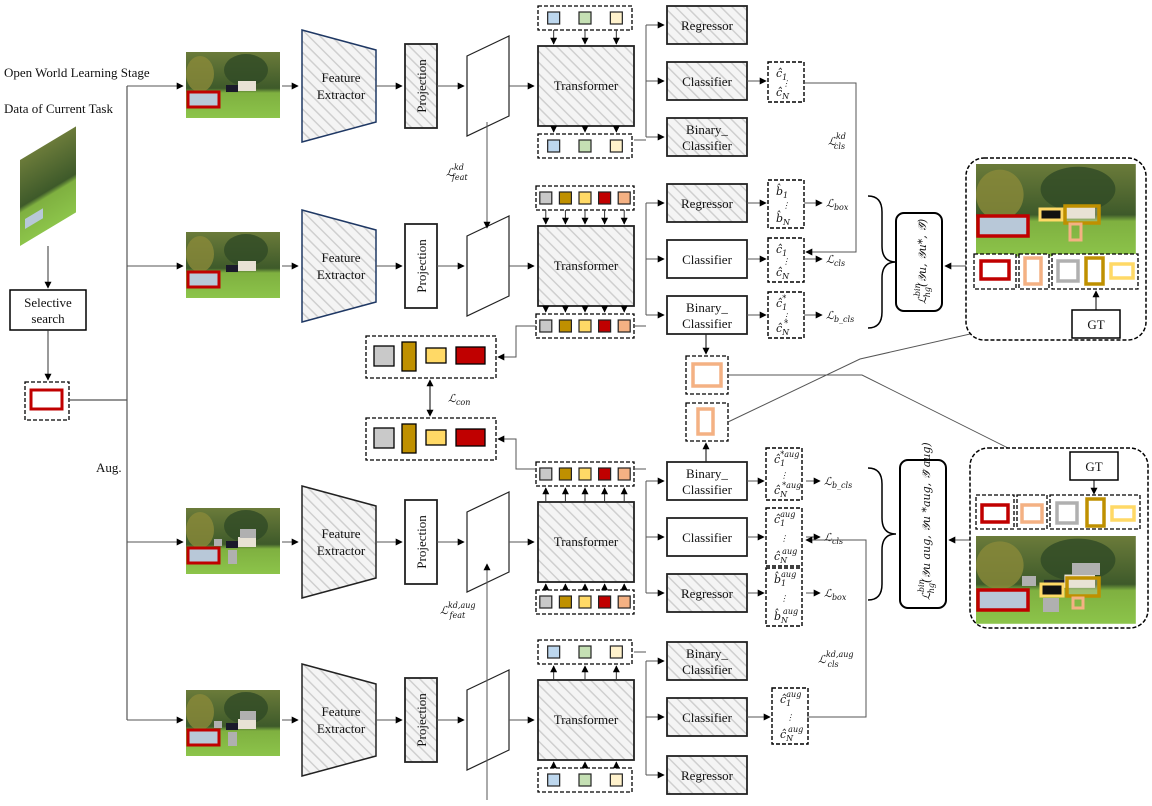 This screenshot has height=806, width=1152. Describe the element at coordinates (1059, 538) in the screenshot. I see `gt-panel-bottom: GT` at that location.